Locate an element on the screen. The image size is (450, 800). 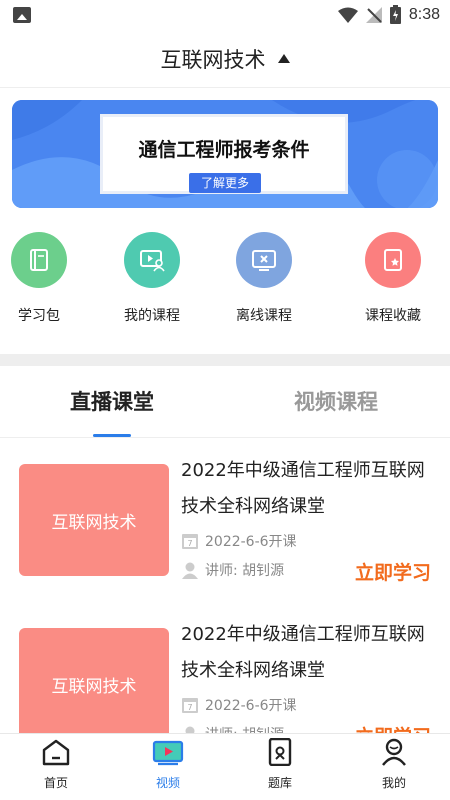
book-icon is located at coordinates (39, 260).